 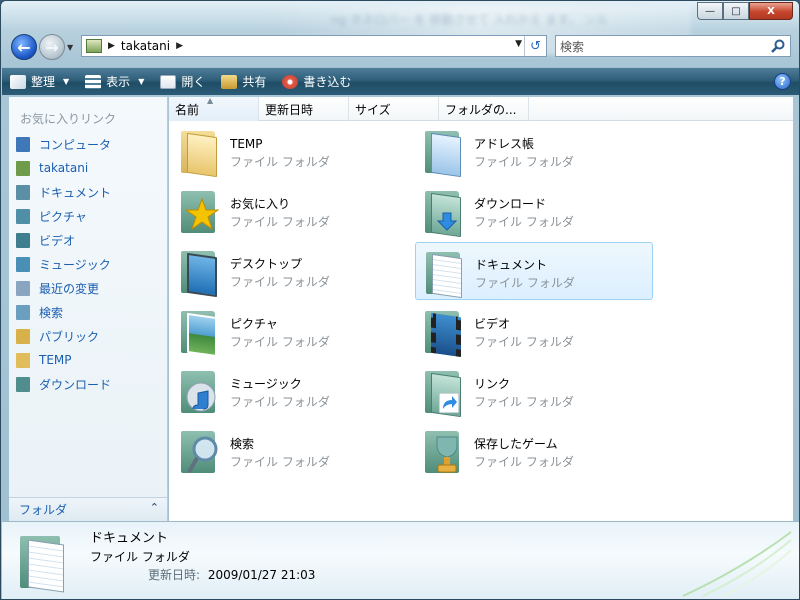 I want to click on details-modified-value: 2009/01/27 21:03, so click(x=261, y=575).